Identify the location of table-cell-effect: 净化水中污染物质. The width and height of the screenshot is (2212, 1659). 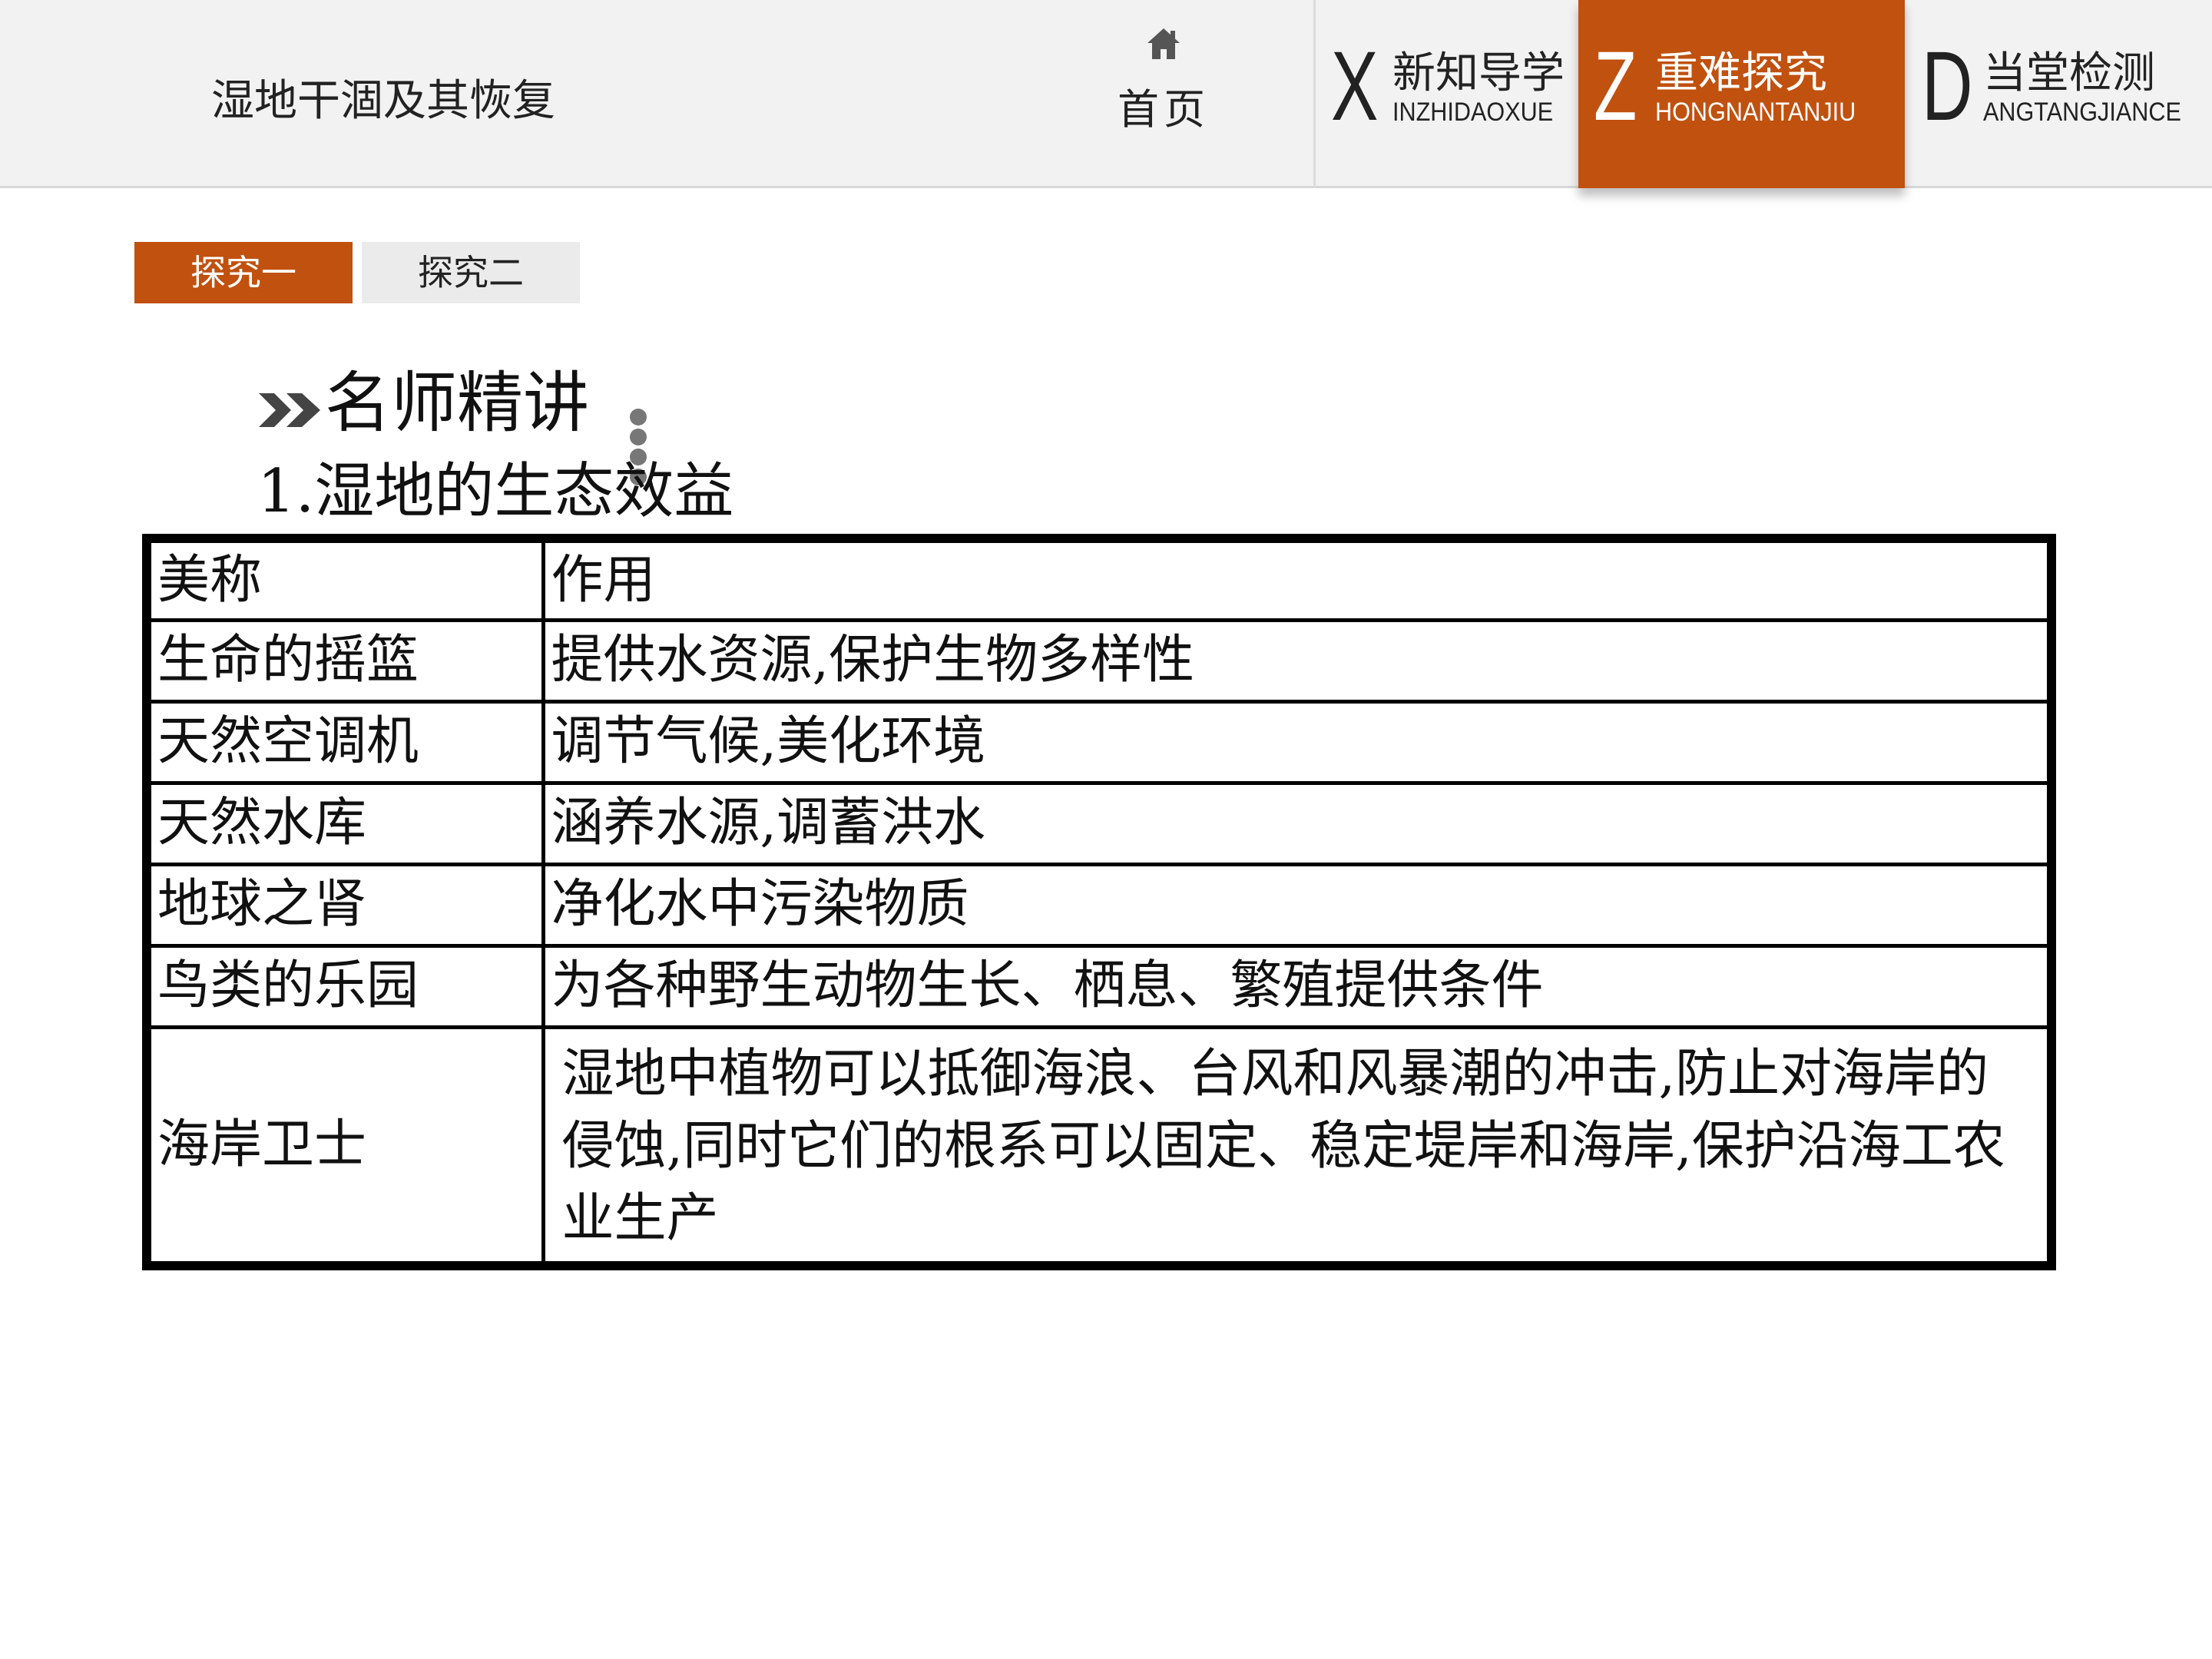
(1298, 905).